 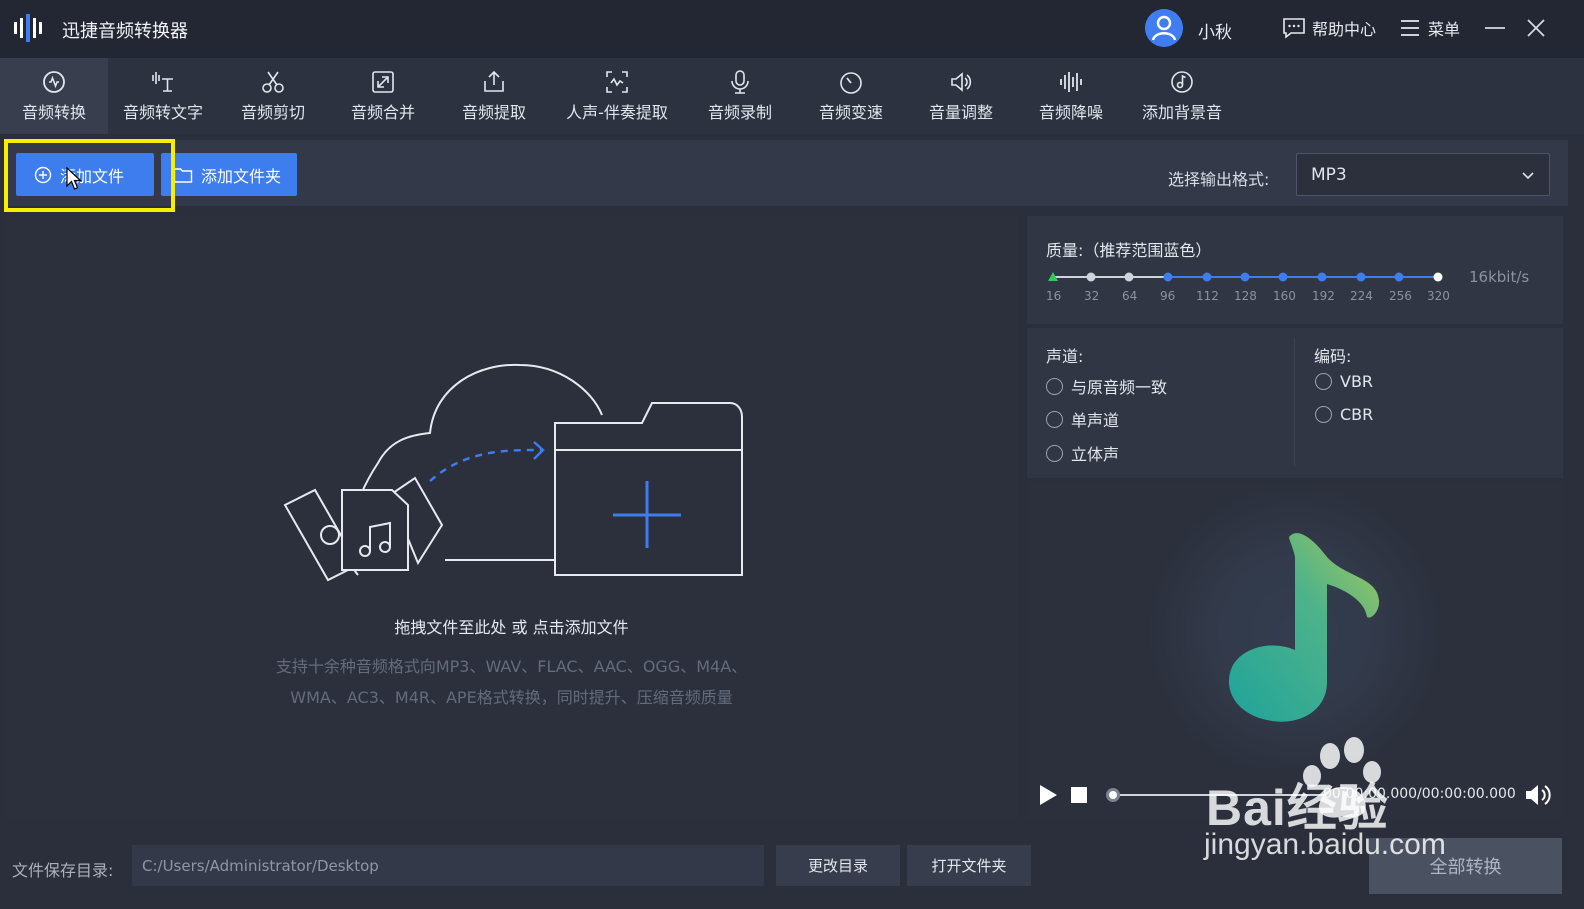 I want to click on close-icon, so click(x=1536, y=28).